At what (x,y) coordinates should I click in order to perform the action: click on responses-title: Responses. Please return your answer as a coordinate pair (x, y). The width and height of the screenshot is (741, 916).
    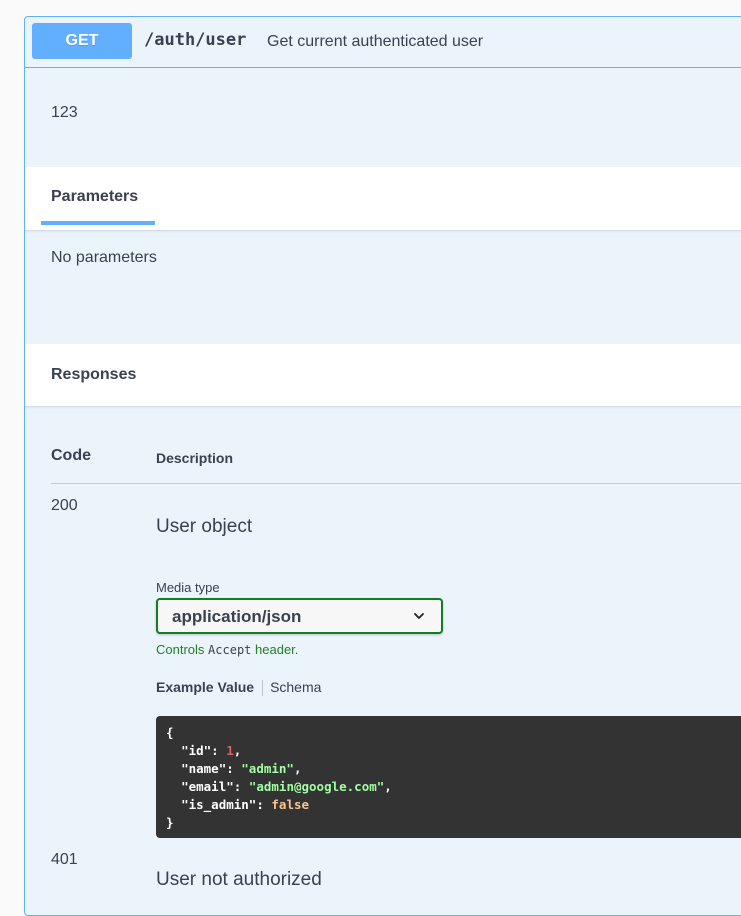
    Looking at the image, I should click on (94, 374).